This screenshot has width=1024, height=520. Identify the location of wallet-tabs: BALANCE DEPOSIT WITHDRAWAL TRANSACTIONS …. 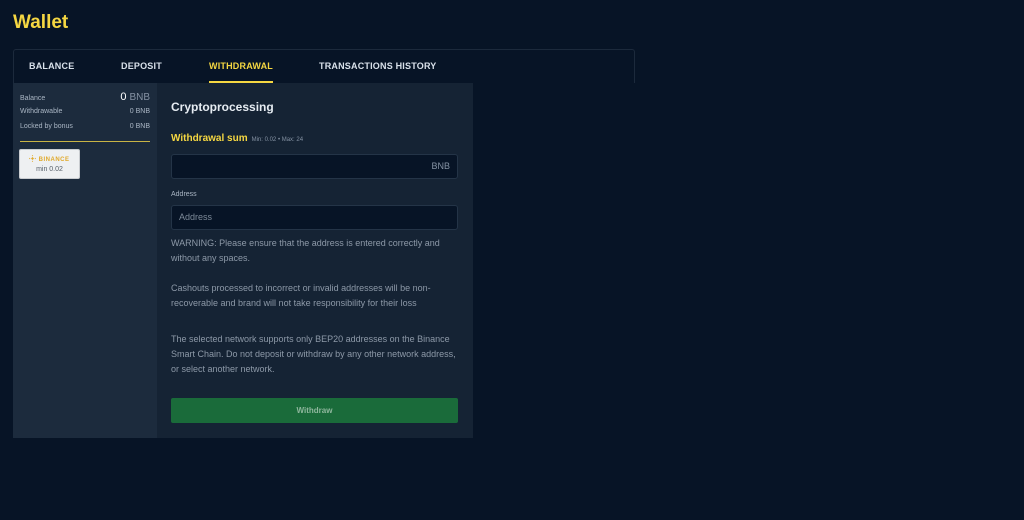
(324, 66).